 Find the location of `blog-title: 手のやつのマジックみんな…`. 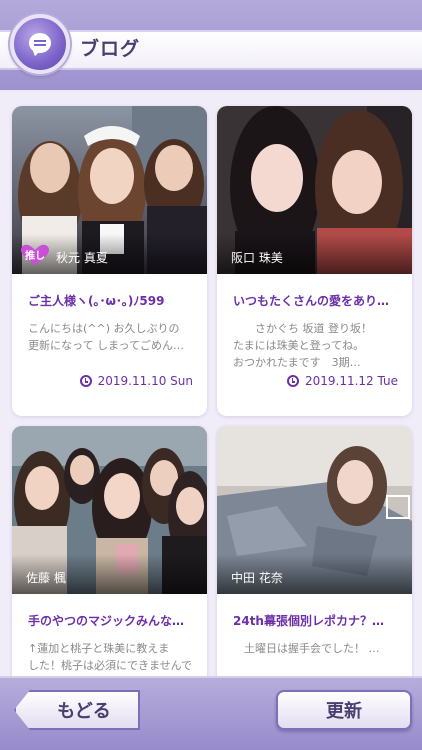

blog-title: 手のやつのマジックみんな… is located at coordinates (106, 621).